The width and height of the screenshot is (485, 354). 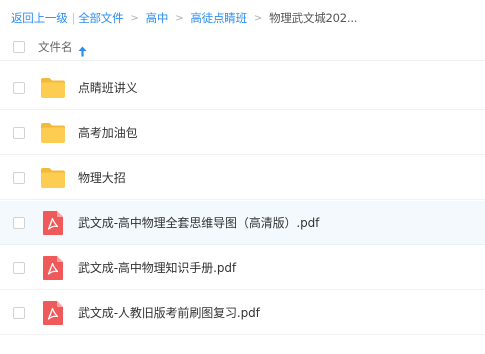 What do you see at coordinates (108, 132) in the screenshot?
I see `file-name: 高考加油包` at bounding box center [108, 132].